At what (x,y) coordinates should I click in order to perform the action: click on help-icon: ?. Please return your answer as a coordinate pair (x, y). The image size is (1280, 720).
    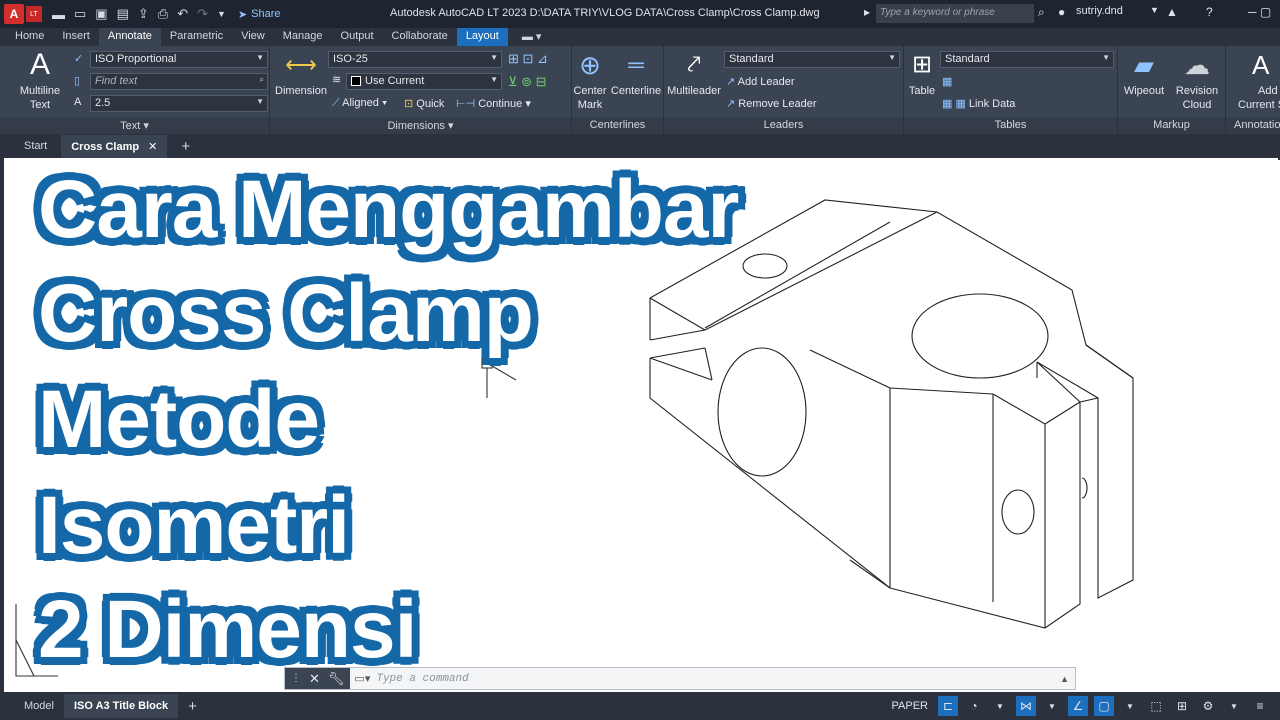
    Looking at the image, I should click on (1209, 12).